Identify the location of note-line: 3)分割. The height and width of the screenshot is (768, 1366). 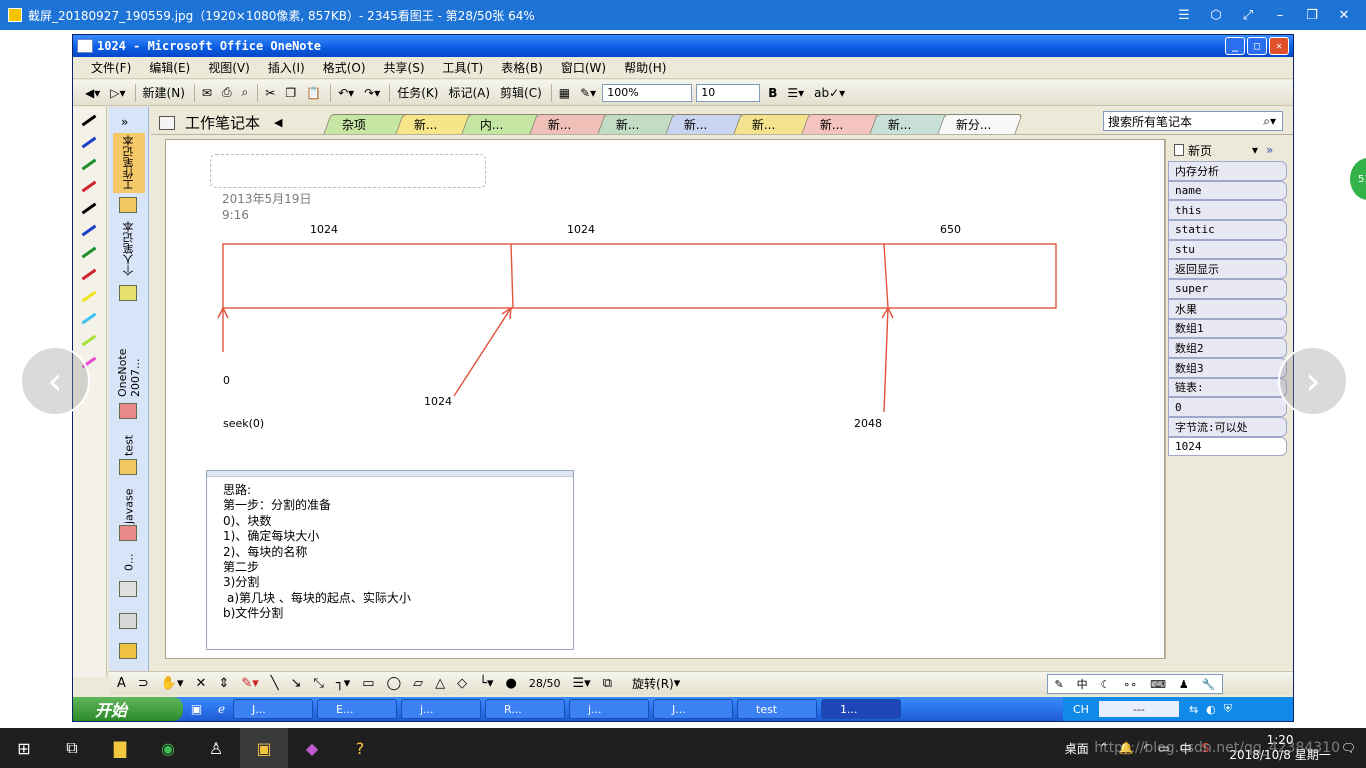
(390, 582).